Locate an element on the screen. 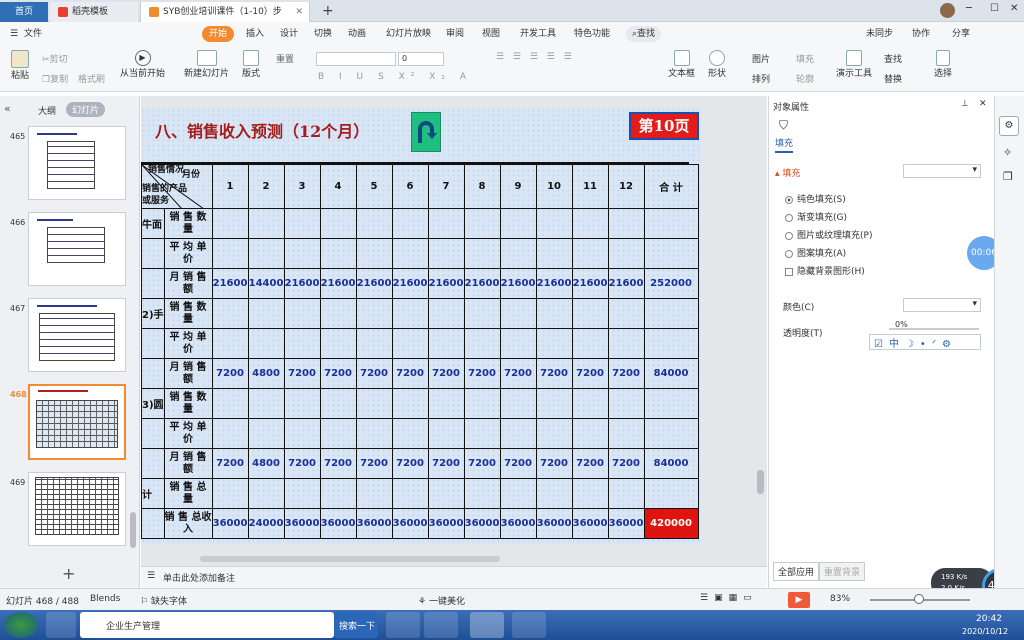 This screenshot has width=1024, height=640. transparency-slider is located at coordinates (934, 329).